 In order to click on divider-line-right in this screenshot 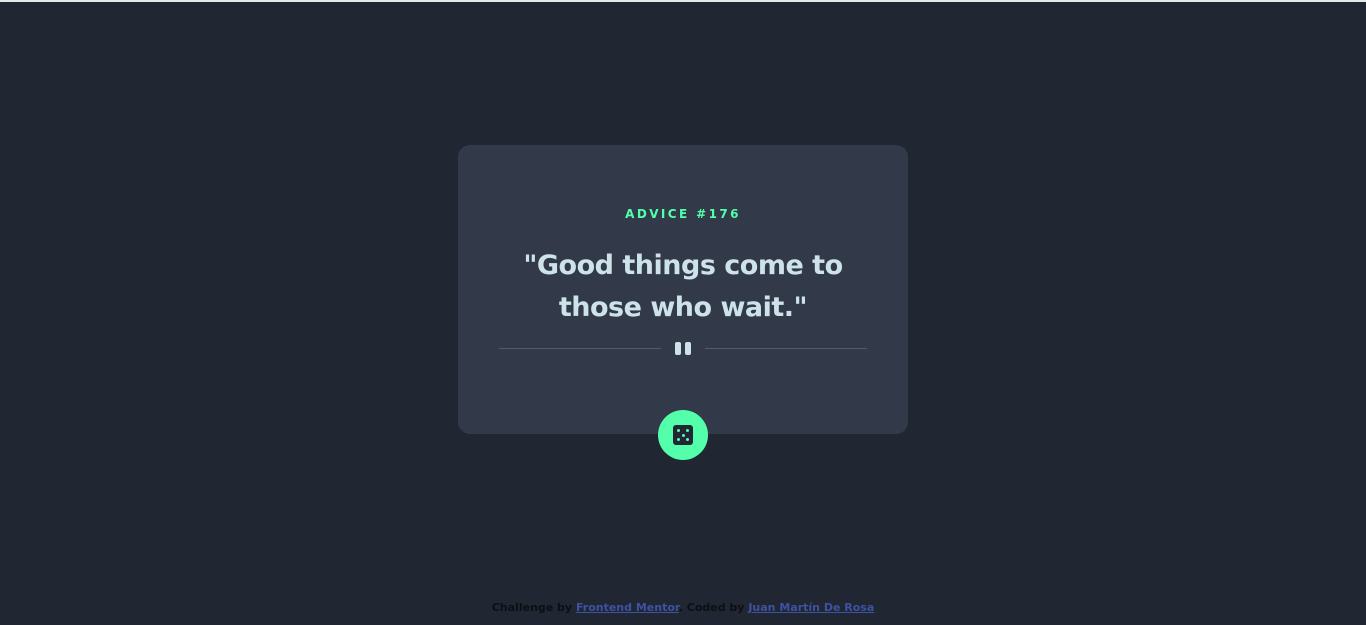, I will do `click(786, 348)`.